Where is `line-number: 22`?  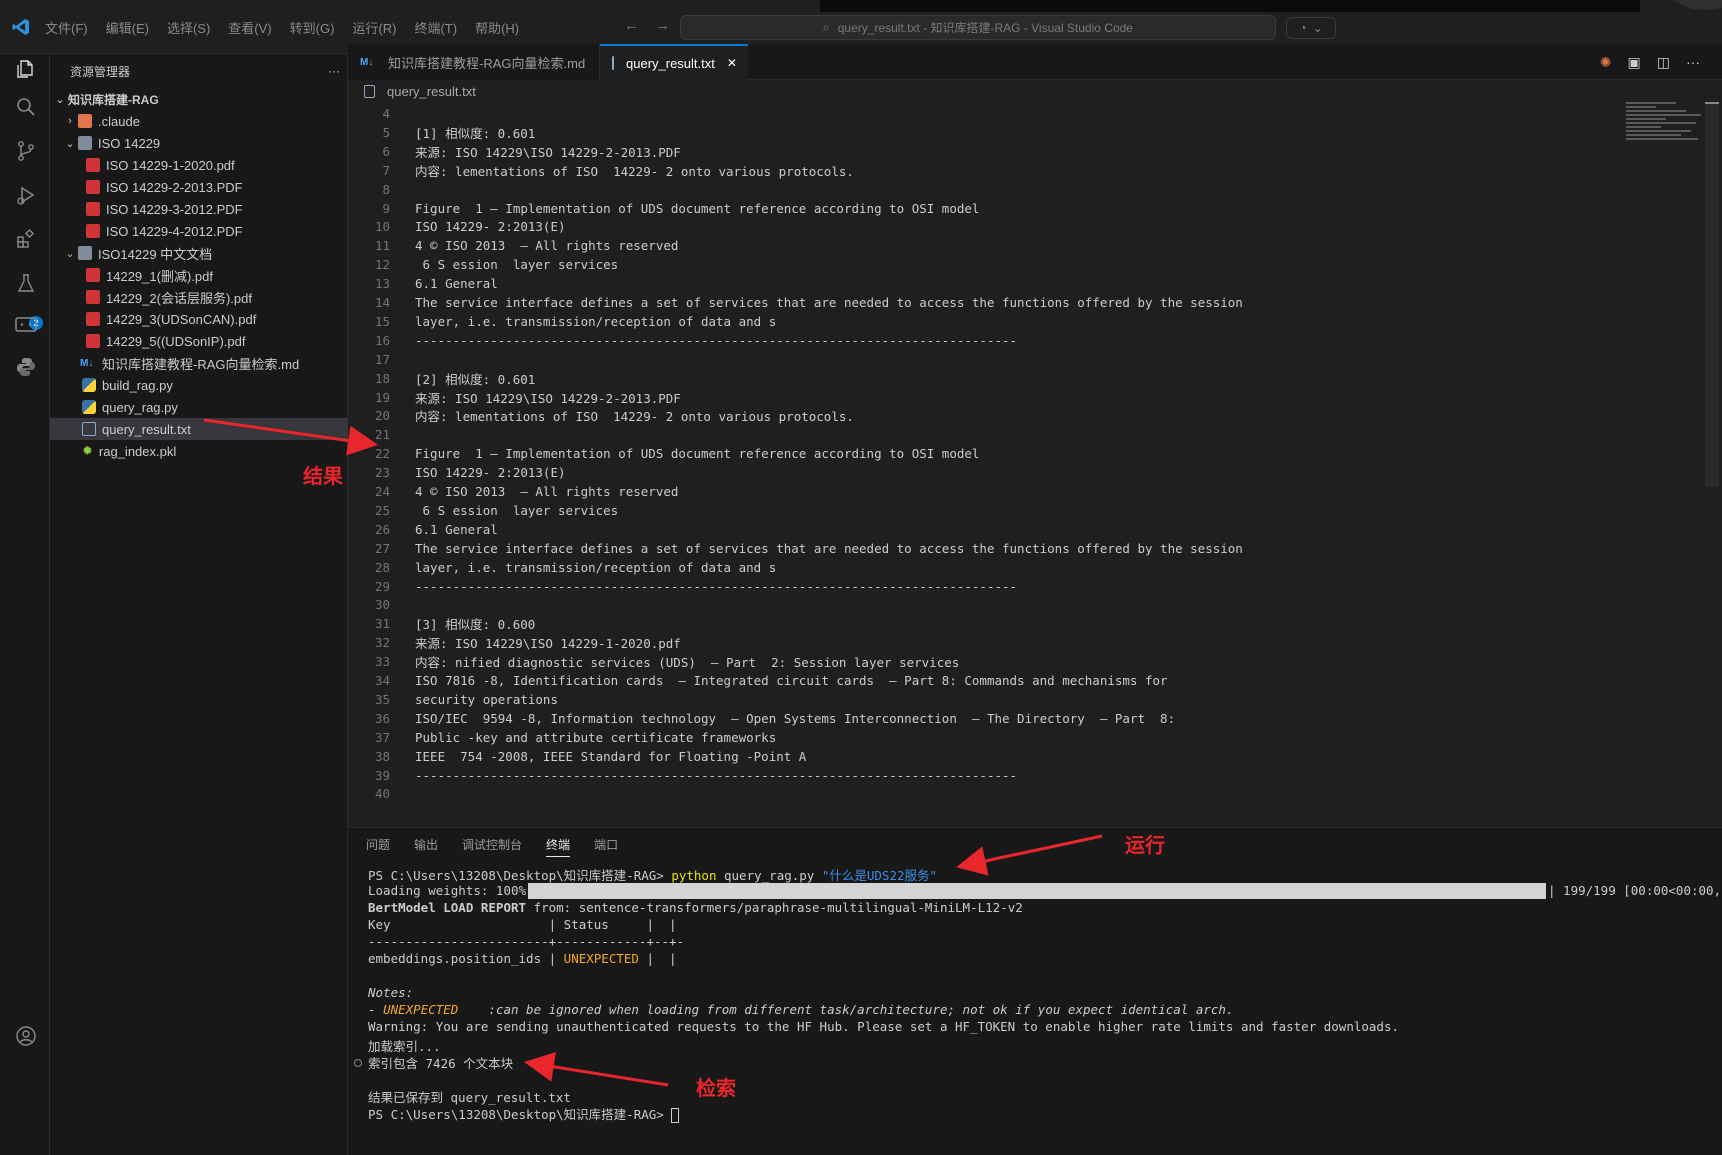 line-number: 22 is located at coordinates (382, 454).